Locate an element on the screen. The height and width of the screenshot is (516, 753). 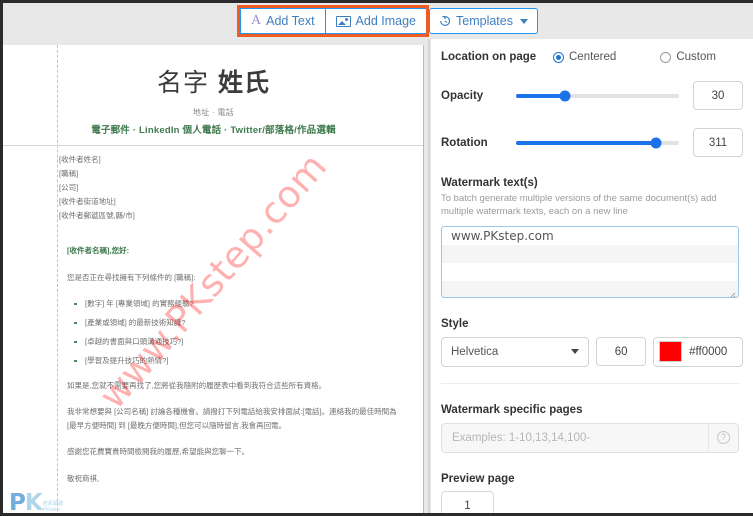
document-name: 名字 姓氏 is located at coordinates (213, 83).